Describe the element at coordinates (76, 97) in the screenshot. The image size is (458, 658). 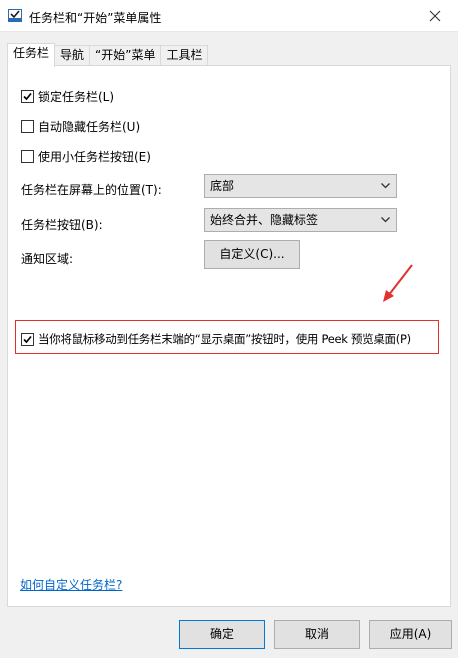
I see `lock-taskbar-label: 锁定任务栏(L)` at that location.